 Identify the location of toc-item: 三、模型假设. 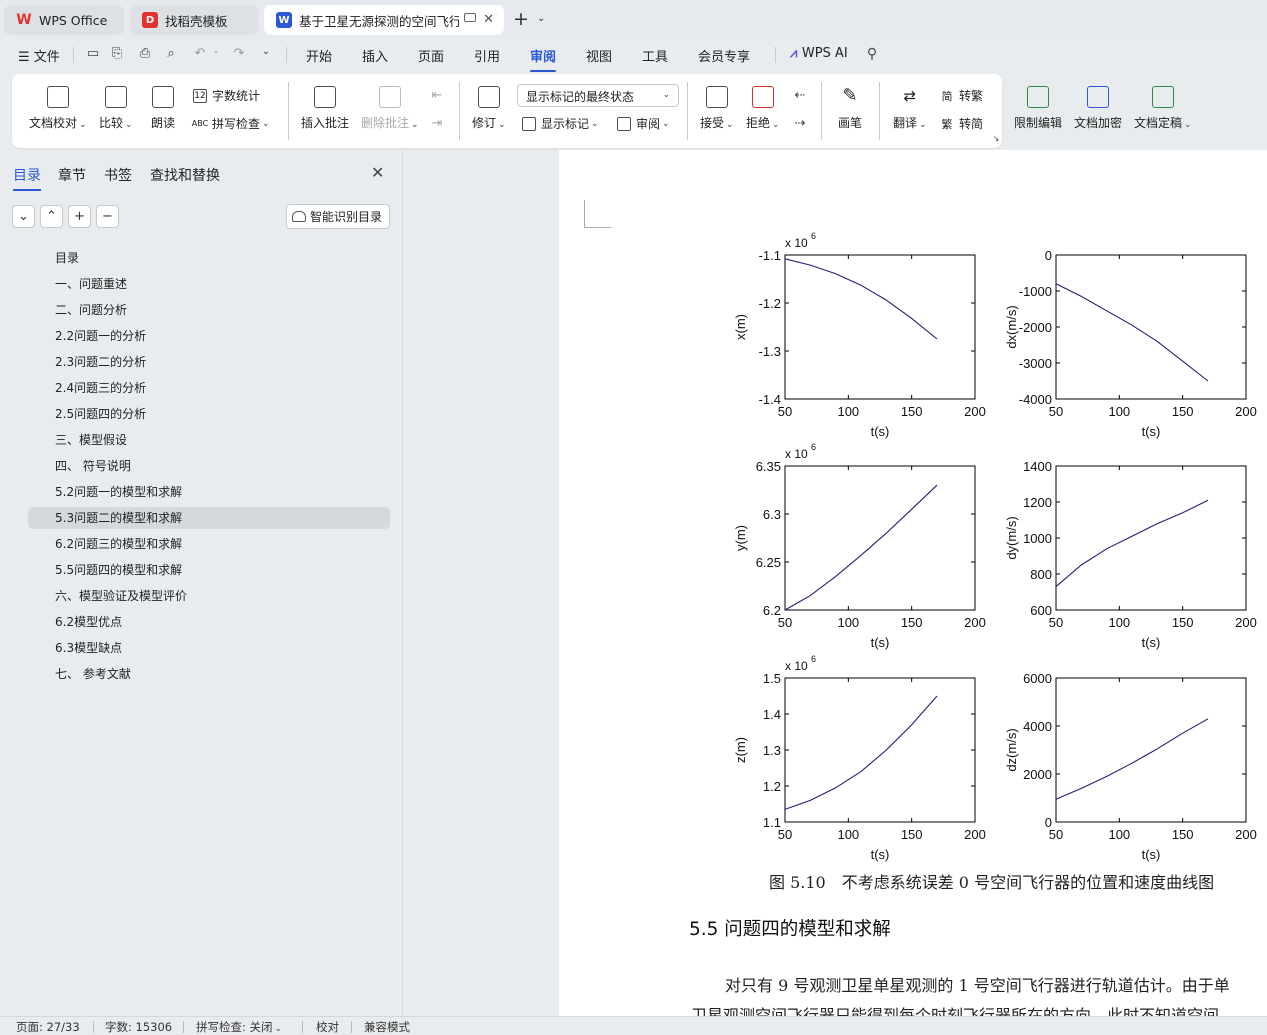
(209, 440).